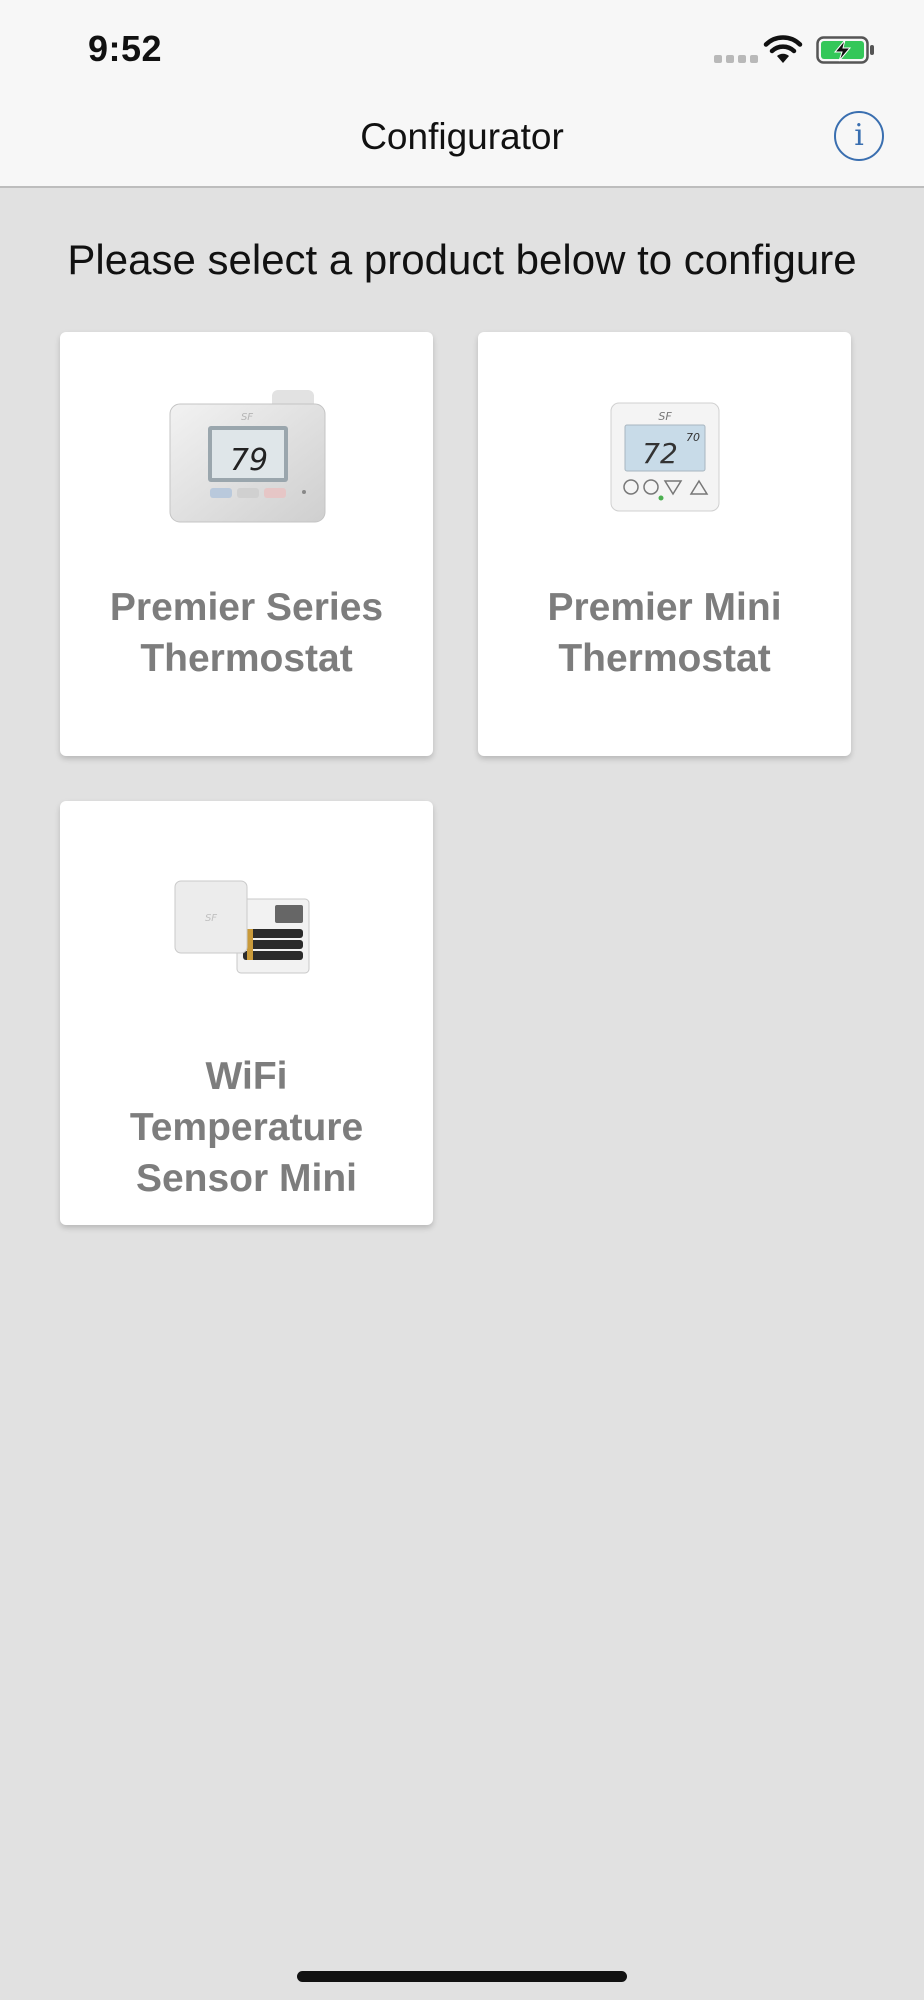 Image resolution: width=924 pixels, height=2000 pixels. What do you see at coordinates (660, 453) in the screenshot?
I see `svg-text: 72` at bounding box center [660, 453].